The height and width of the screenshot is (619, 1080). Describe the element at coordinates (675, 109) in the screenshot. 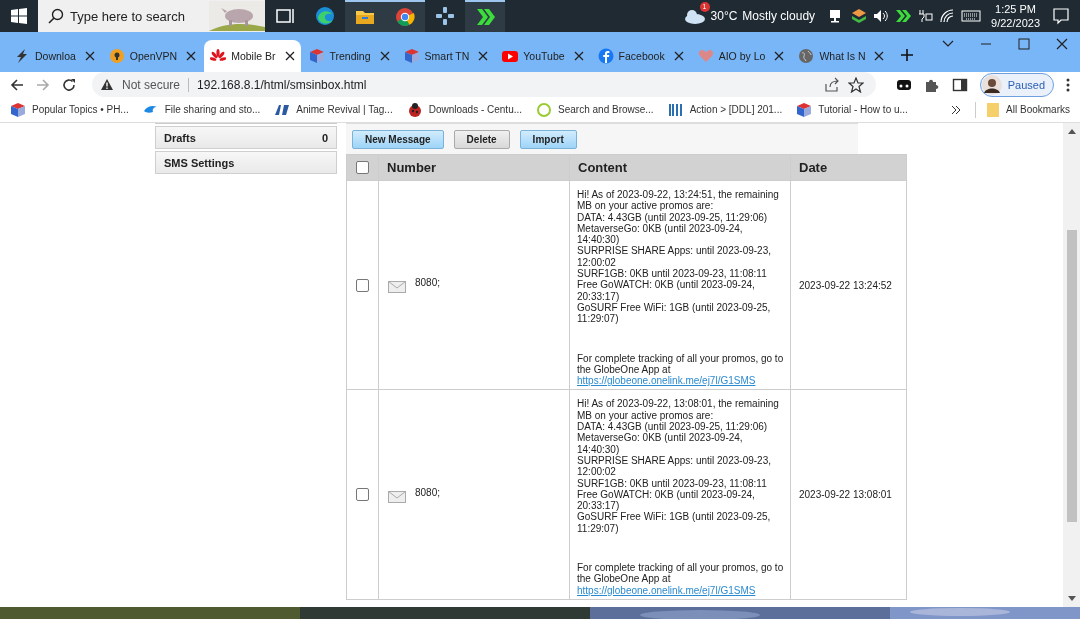

I see `bars-icon` at that location.